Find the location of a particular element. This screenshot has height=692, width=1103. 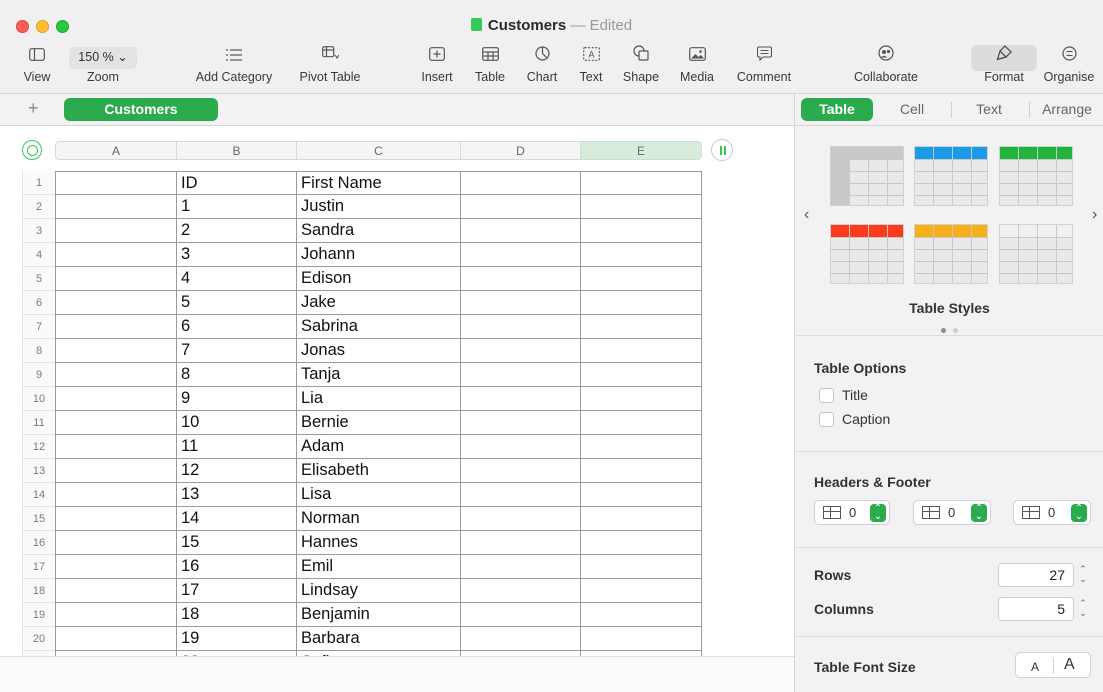

caption-checkbox is located at coordinates (826, 419).